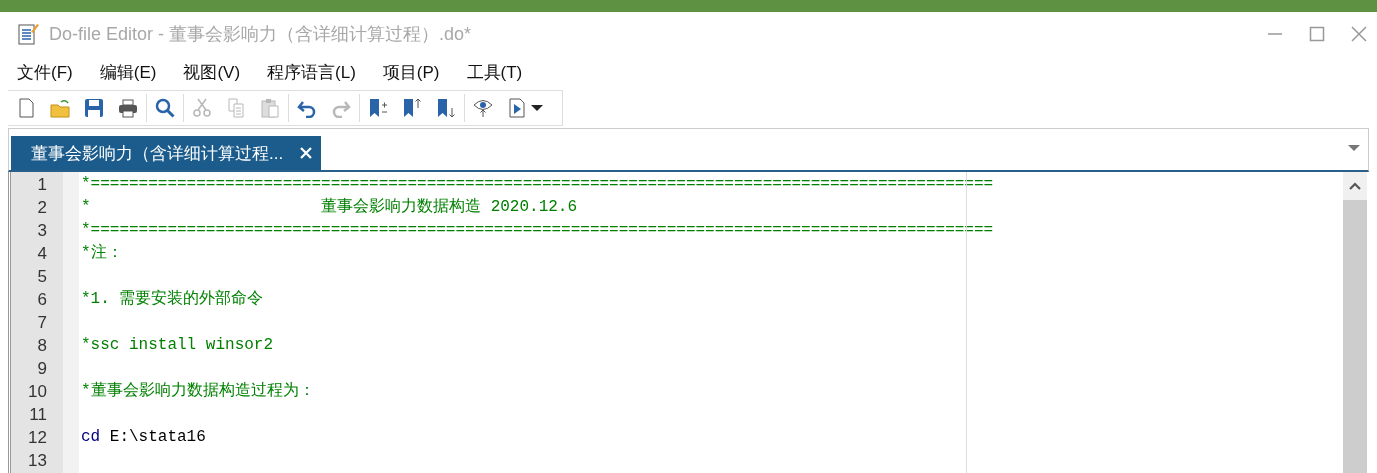 Image resolution: width=1377 pixels, height=473 pixels. Describe the element at coordinates (198, 391) in the screenshot. I see `code-line: *董事会影响力数据构造过程为：` at that location.